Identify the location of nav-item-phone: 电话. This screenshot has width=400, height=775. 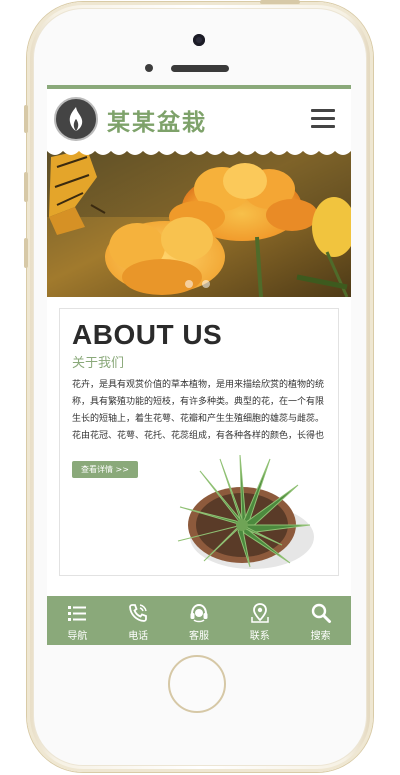
(138, 620).